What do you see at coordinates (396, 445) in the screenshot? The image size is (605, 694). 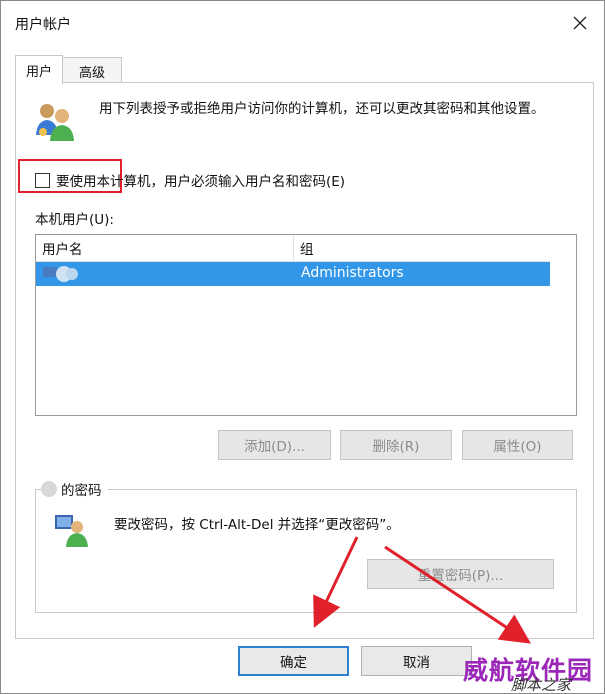 I see `remove-user-button: 删除(R)` at bounding box center [396, 445].